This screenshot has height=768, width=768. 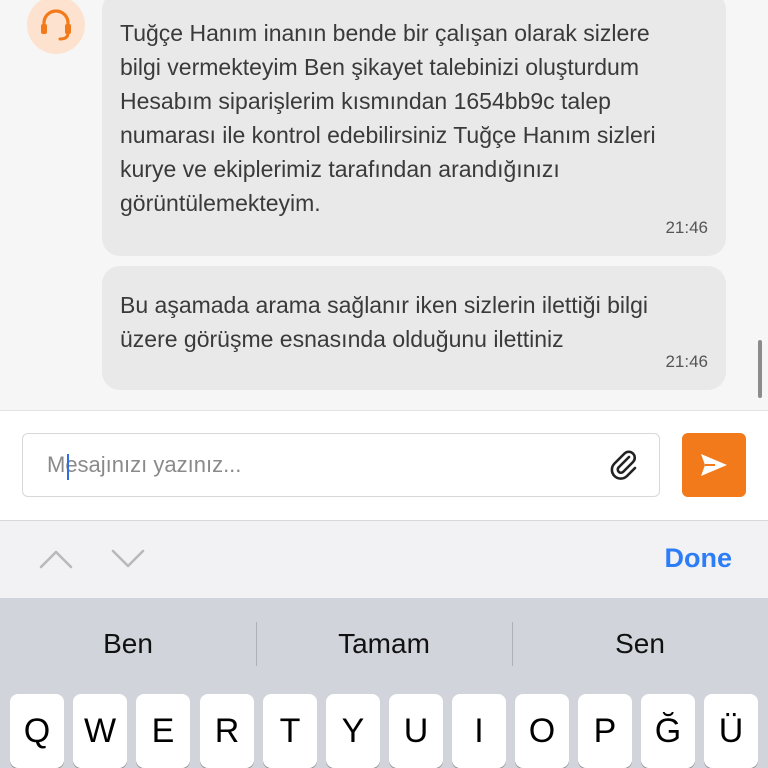 I want to click on send-button, so click(x=714, y=465).